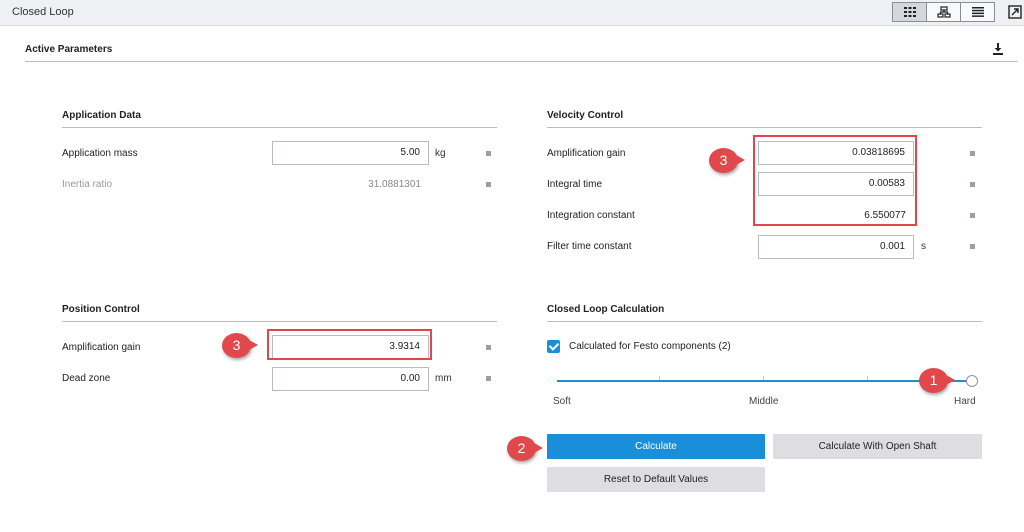 The image size is (1024, 532). Describe the element at coordinates (606, 309) in the screenshot. I see `closed-loop-calculation-title: Closed Loop Calculation` at that location.